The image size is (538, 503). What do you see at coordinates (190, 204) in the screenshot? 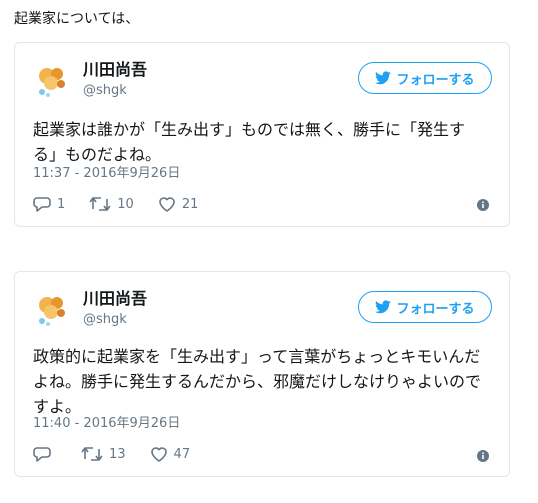
I see `like-count: 21` at bounding box center [190, 204].